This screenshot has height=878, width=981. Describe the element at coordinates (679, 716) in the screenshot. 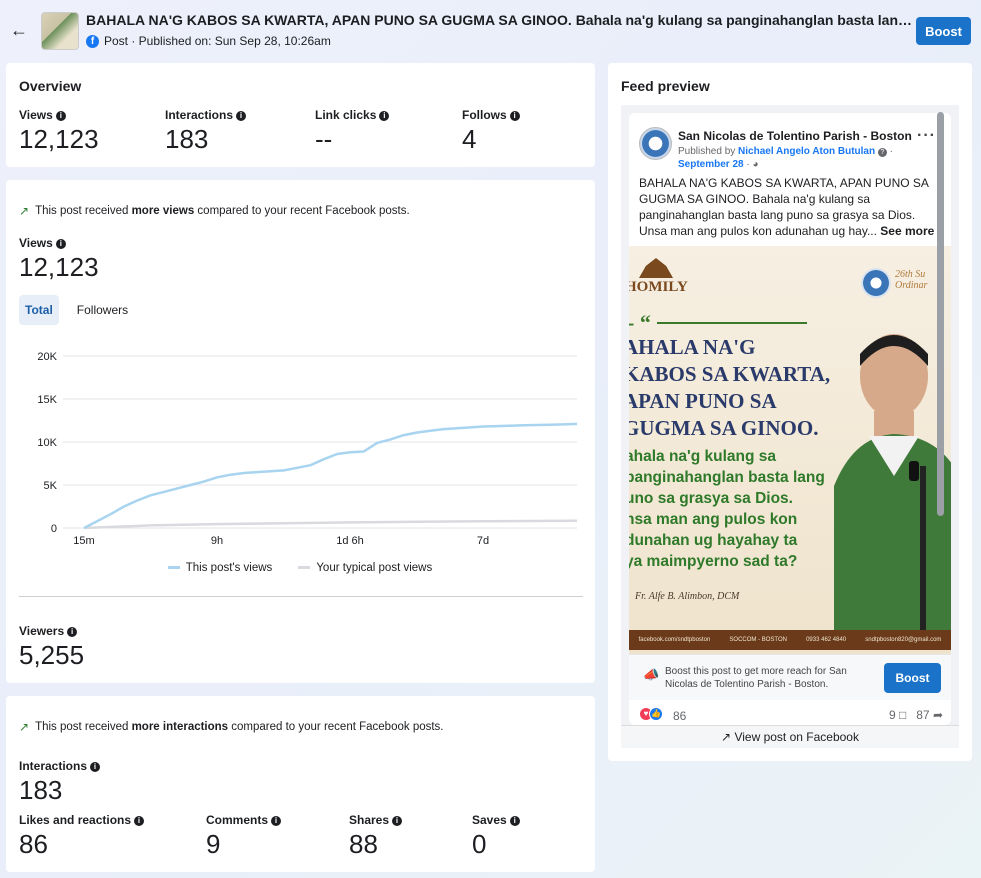

I see `reaction-count: 86` at that location.